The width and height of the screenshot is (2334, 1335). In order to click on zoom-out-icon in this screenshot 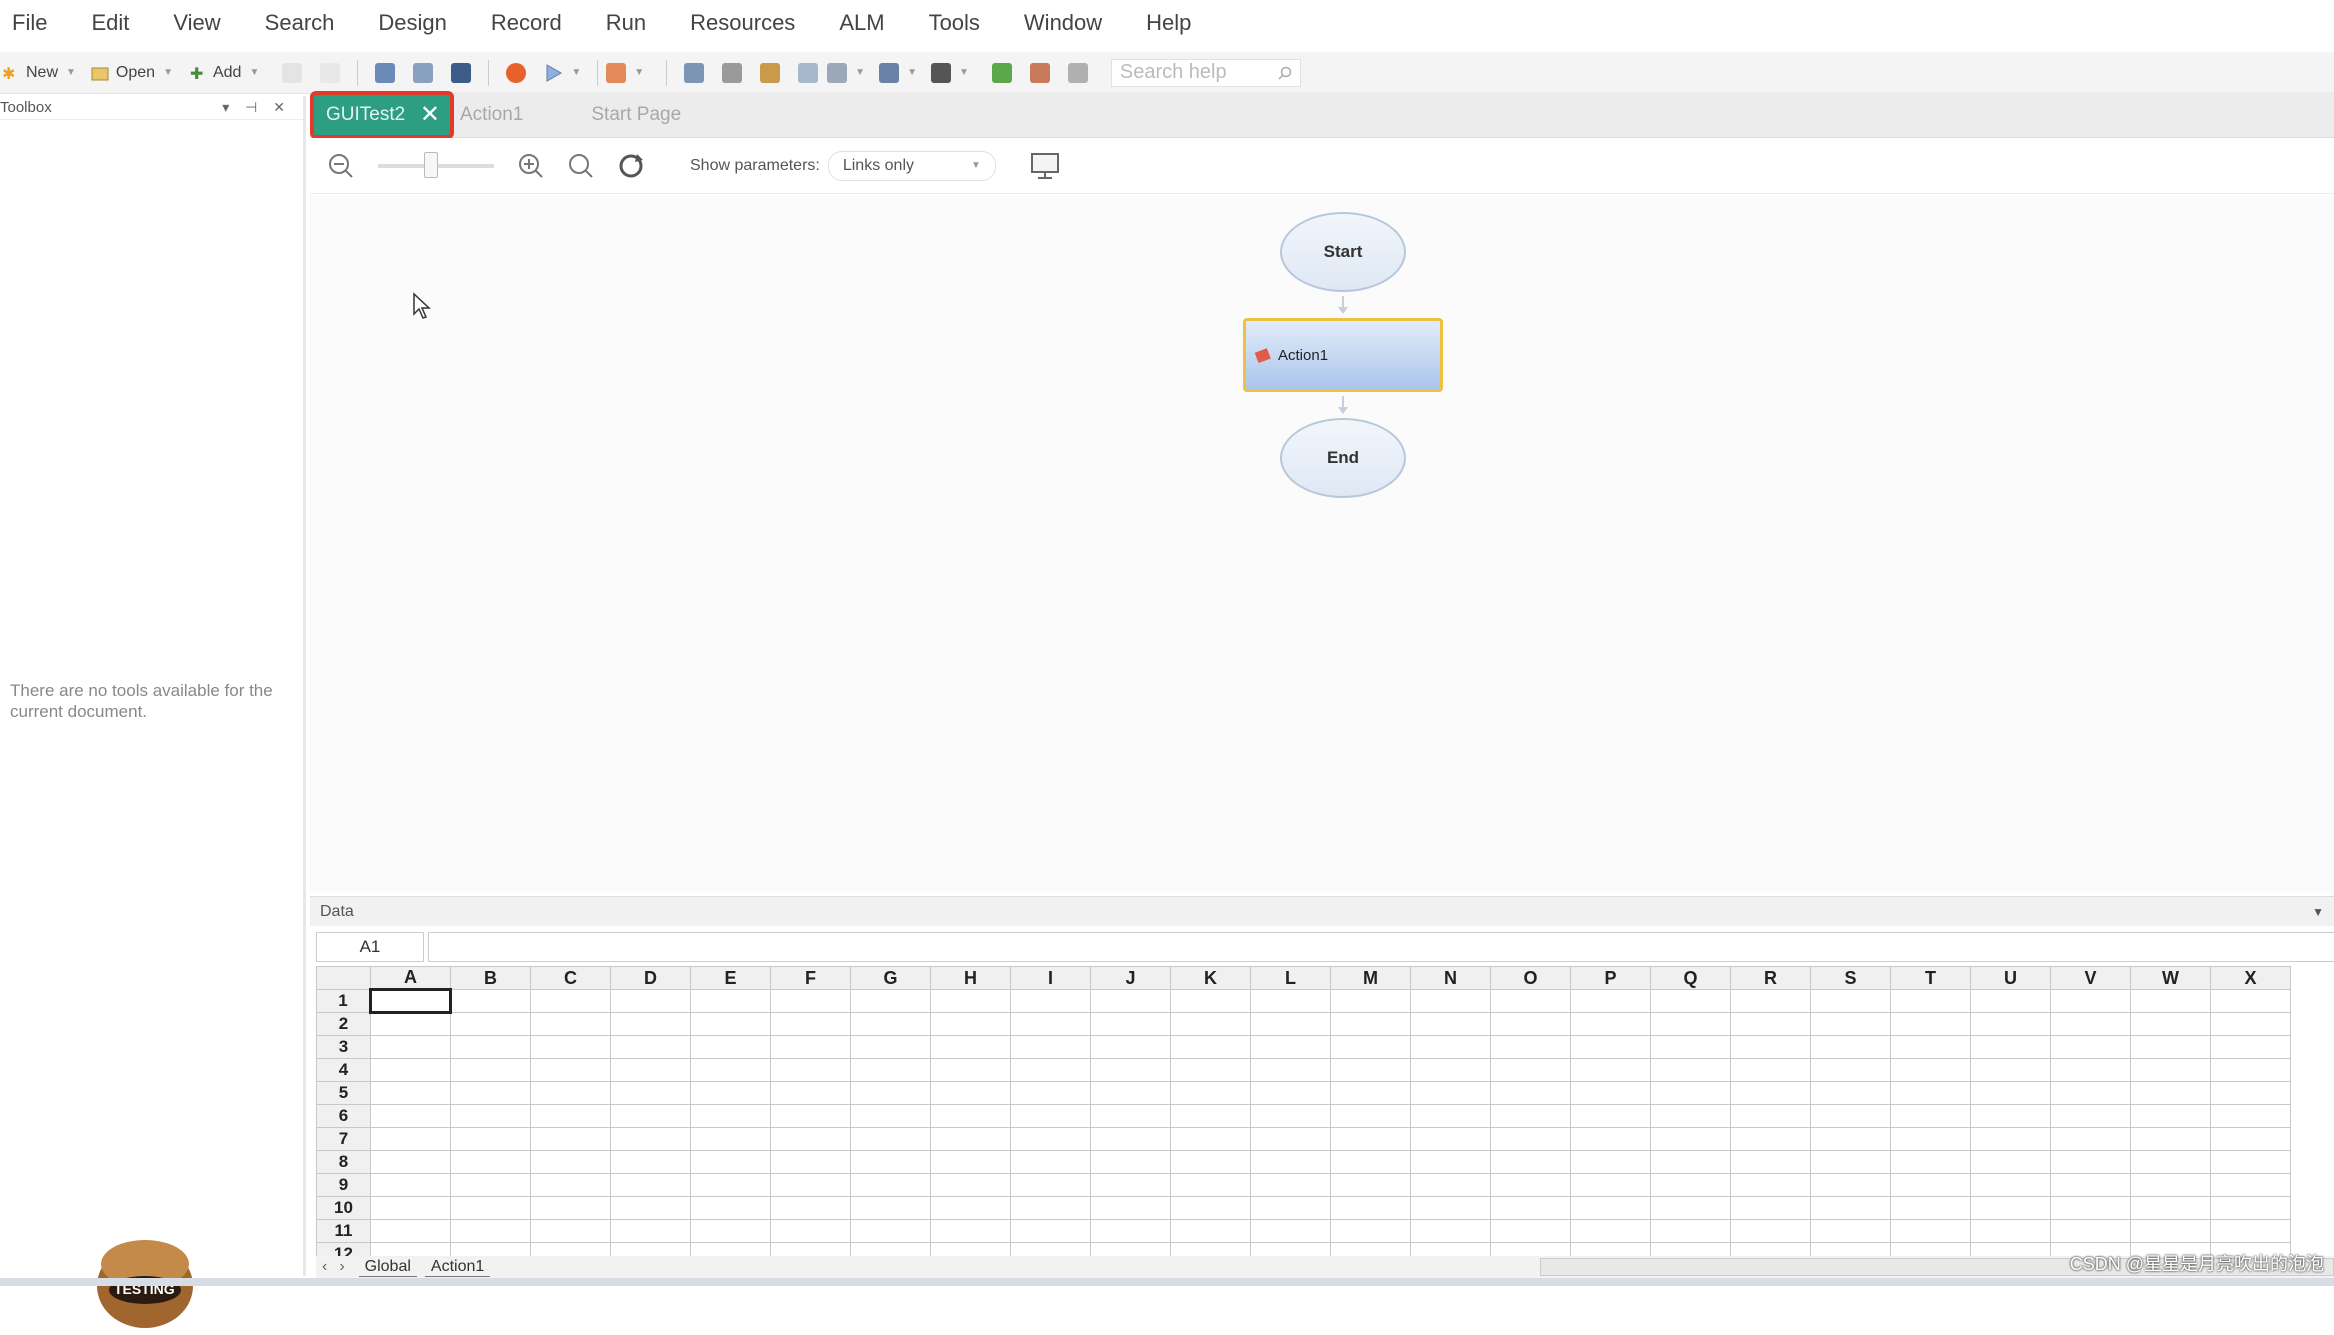, I will do `click(341, 166)`.